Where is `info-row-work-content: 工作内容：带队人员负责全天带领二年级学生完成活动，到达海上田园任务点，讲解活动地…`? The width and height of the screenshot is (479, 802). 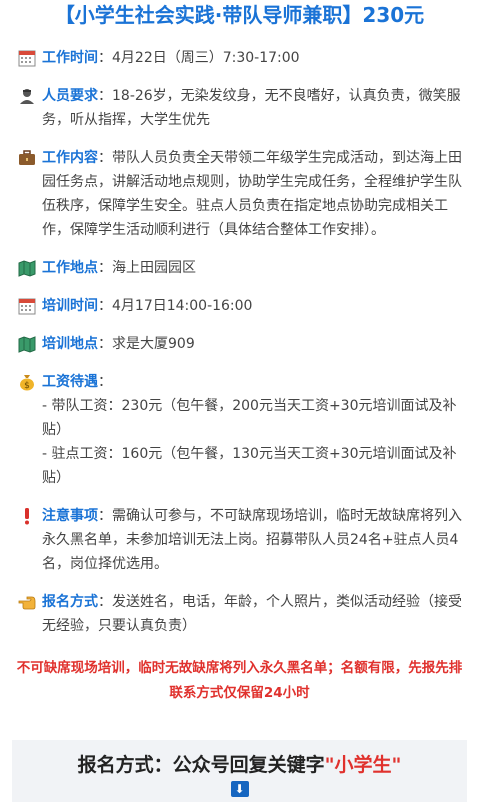
info-row-work-content: 工作内容：带队人员负责全天带领二年级学生完成活动，到达海上田园任务点，讲解活动地… is located at coordinates (241, 194).